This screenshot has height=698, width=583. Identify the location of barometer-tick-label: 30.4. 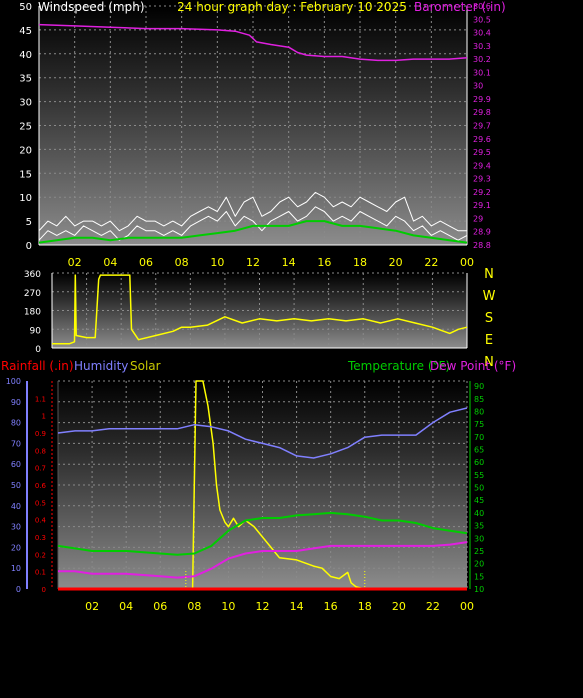
(482, 33).